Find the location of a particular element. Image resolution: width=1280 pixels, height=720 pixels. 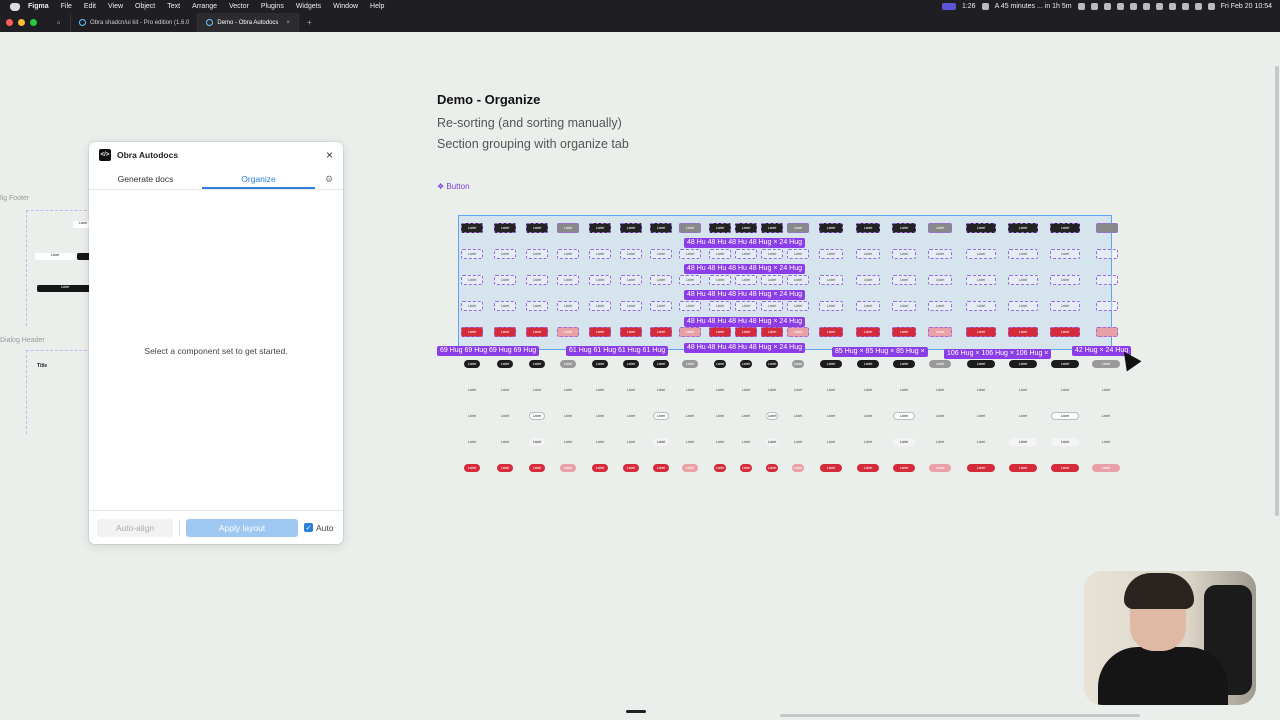

cloud-icon is located at coordinates (1146, 6).